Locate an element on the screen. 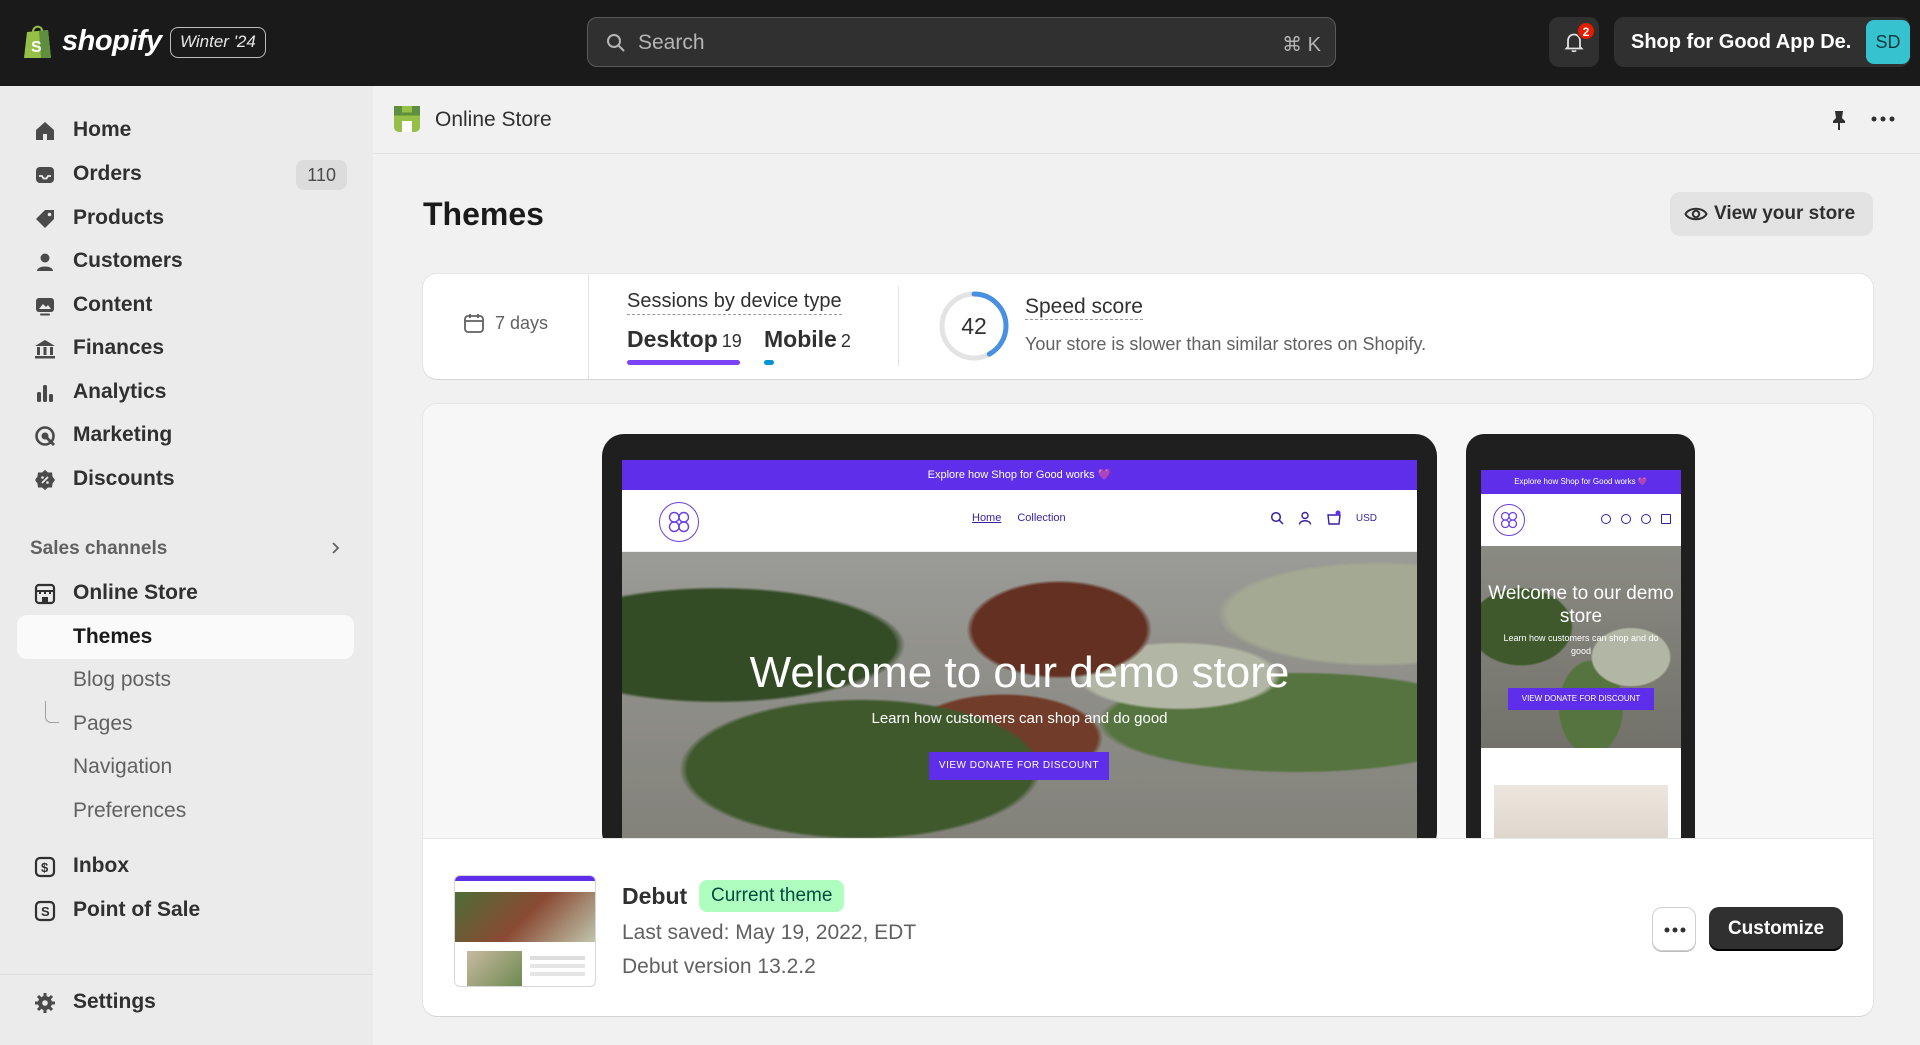 Image resolution: width=1920 pixels, height=1045 pixels. discount-badge-icon is located at coordinates (45, 480).